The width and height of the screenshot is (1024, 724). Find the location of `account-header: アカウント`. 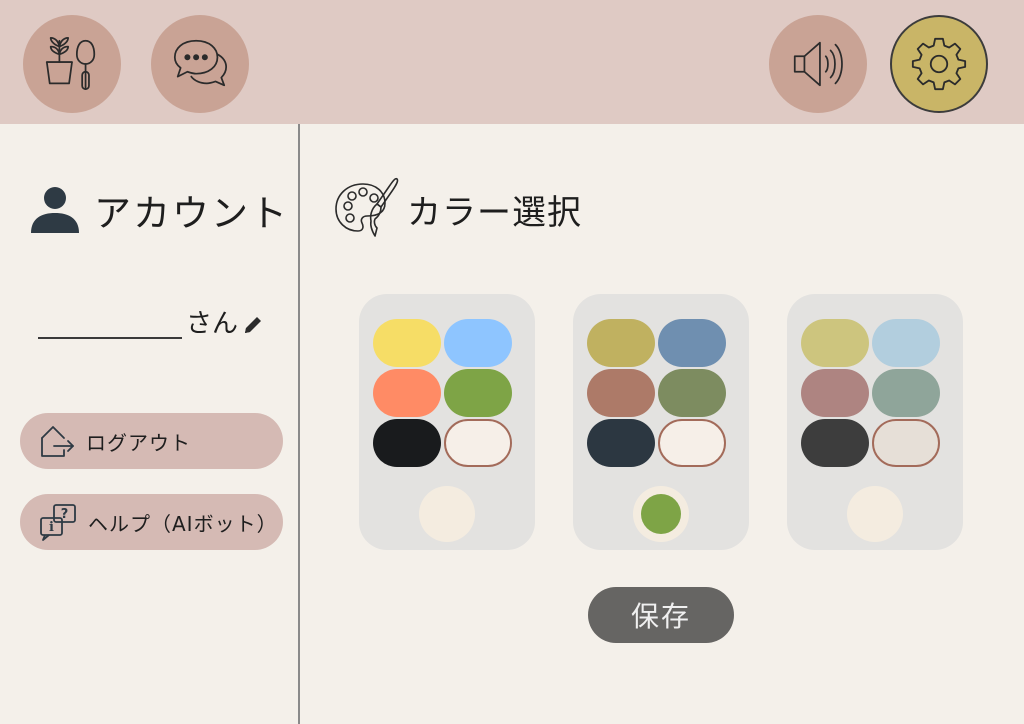

account-header: アカウント is located at coordinates (159, 210).